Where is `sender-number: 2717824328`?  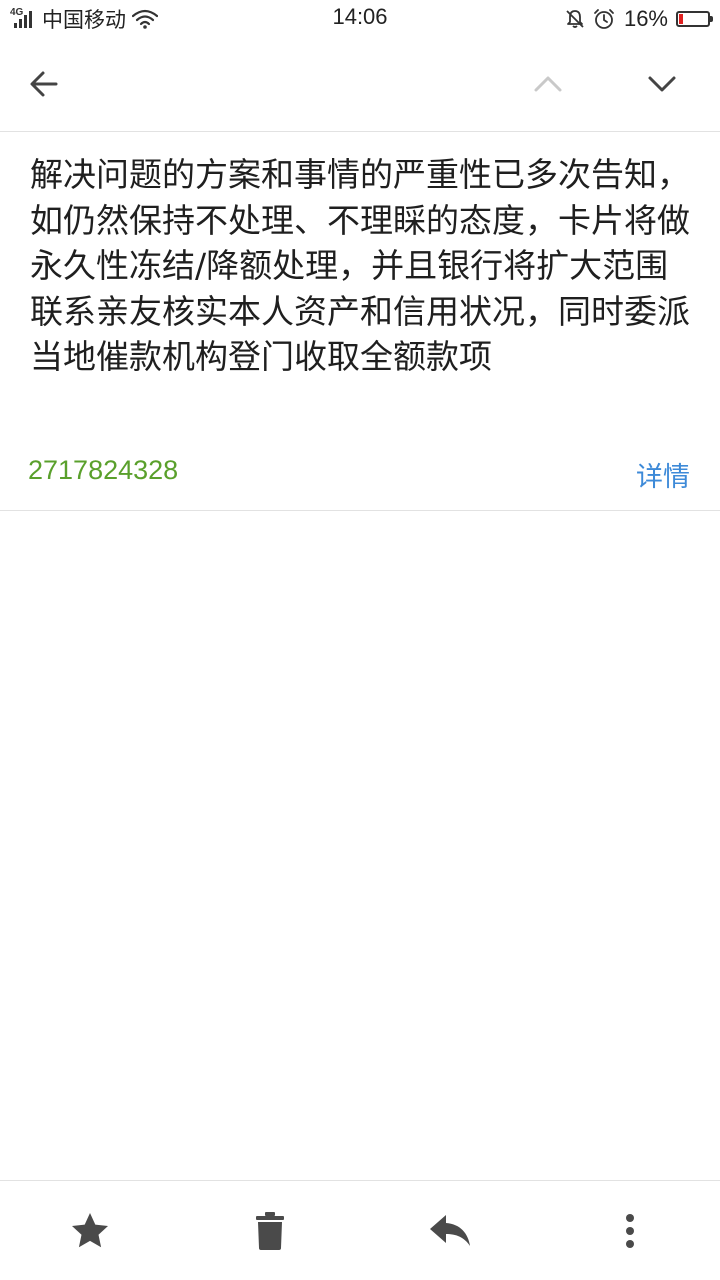 sender-number: 2717824328 is located at coordinates (103, 470).